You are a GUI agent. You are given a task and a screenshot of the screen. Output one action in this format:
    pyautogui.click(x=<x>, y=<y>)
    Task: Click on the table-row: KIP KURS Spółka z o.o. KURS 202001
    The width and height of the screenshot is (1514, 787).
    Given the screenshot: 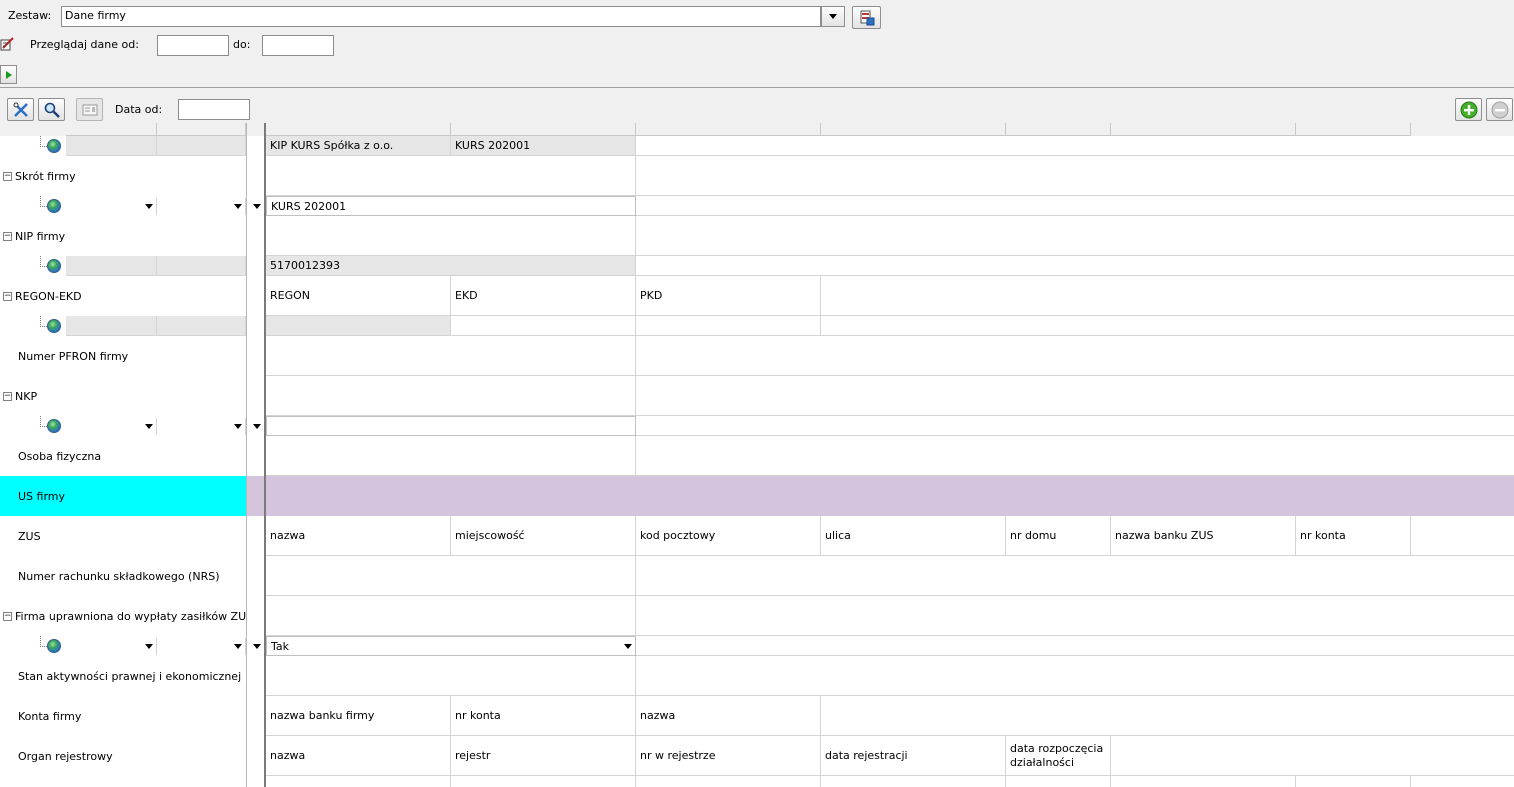 What is the action you would take?
    pyautogui.click(x=757, y=146)
    